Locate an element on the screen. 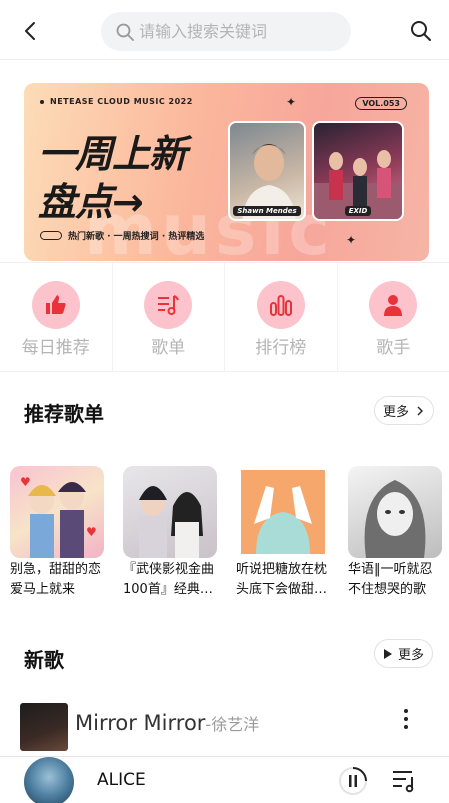 The width and height of the screenshot is (449, 803). banner-title-line2: 盘点→ is located at coordinates (91, 202).